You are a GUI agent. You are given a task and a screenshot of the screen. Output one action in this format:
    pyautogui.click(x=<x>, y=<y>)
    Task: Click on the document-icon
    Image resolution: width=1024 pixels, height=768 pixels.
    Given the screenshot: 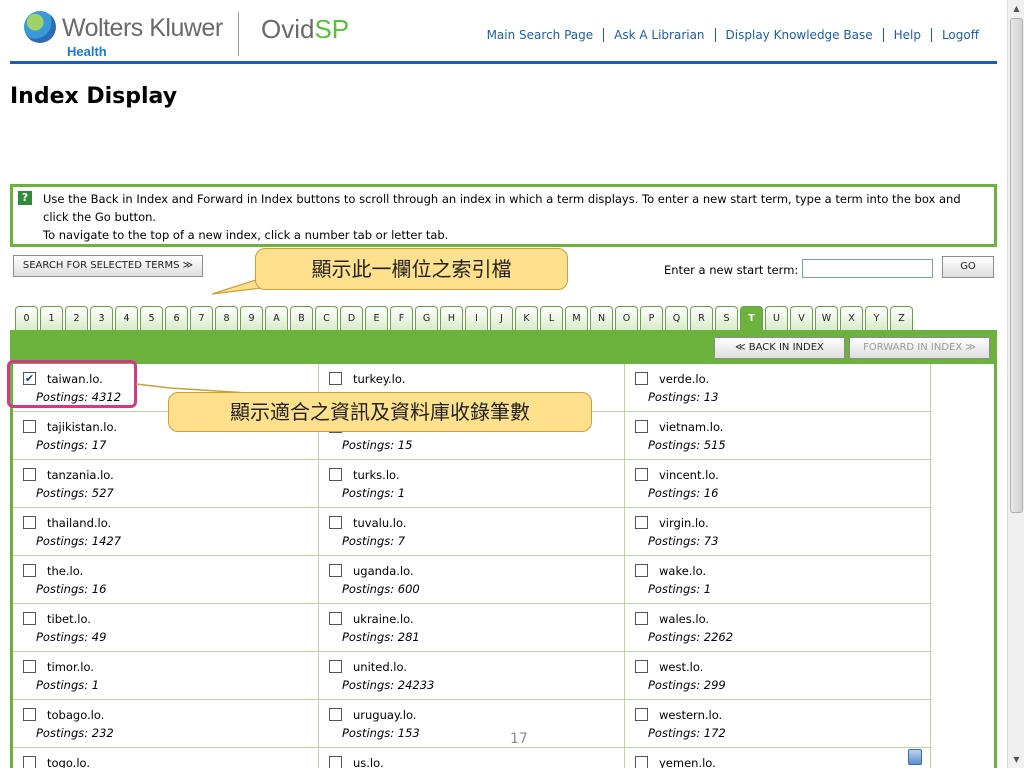 What is the action you would take?
    pyautogui.click(x=915, y=757)
    